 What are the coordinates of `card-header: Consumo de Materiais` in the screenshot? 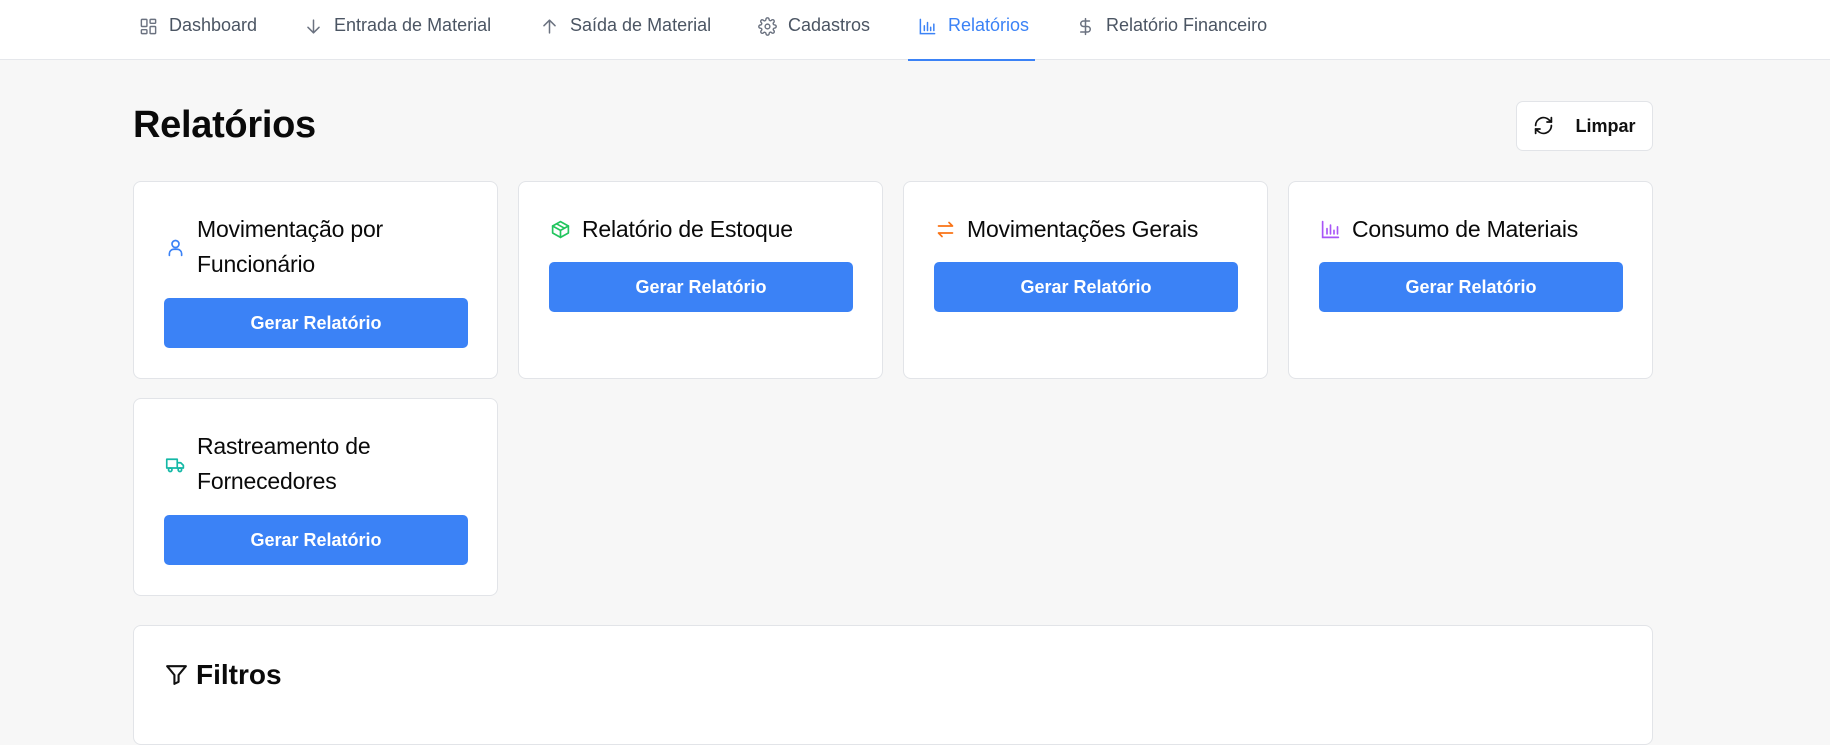 It's located at (1475, 229).